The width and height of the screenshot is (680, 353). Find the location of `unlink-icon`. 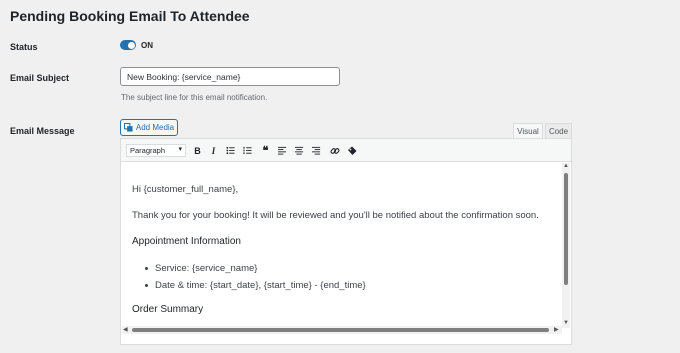

unlink-icon is located at coordinates (351, 150).